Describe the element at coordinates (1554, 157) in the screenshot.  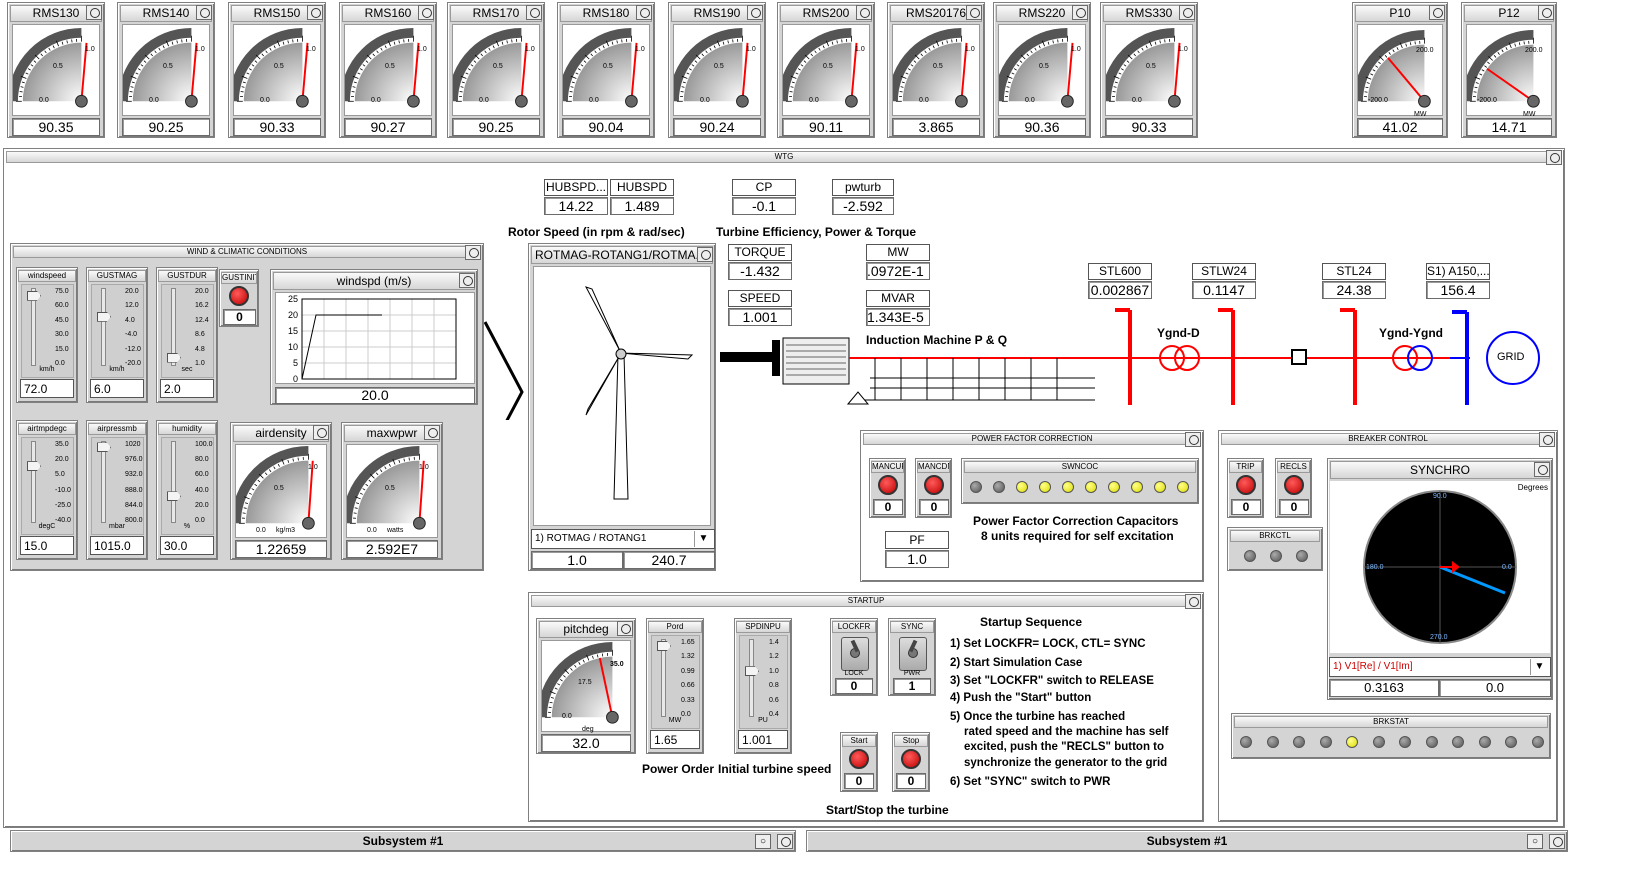
I see `wtg-panel-menu-icon` at that location.